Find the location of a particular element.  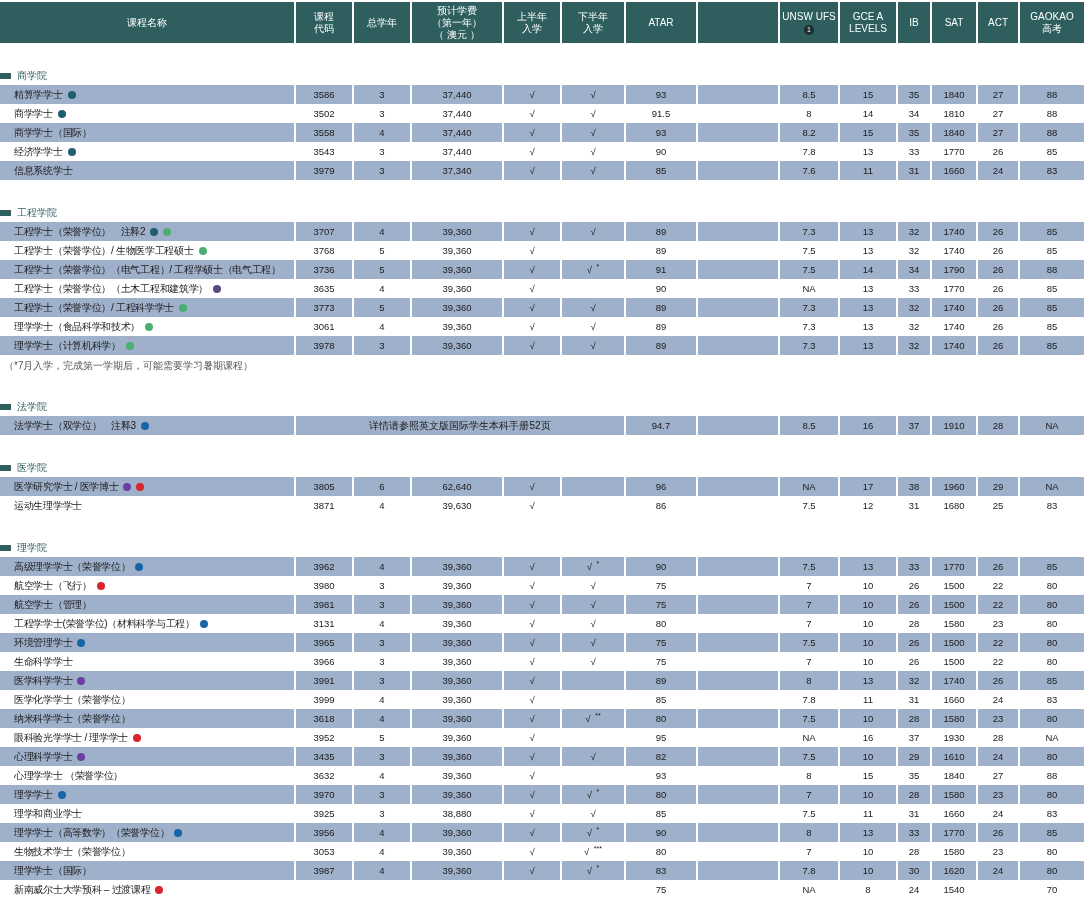

column-header: IB is located at coordinates (914, 22).